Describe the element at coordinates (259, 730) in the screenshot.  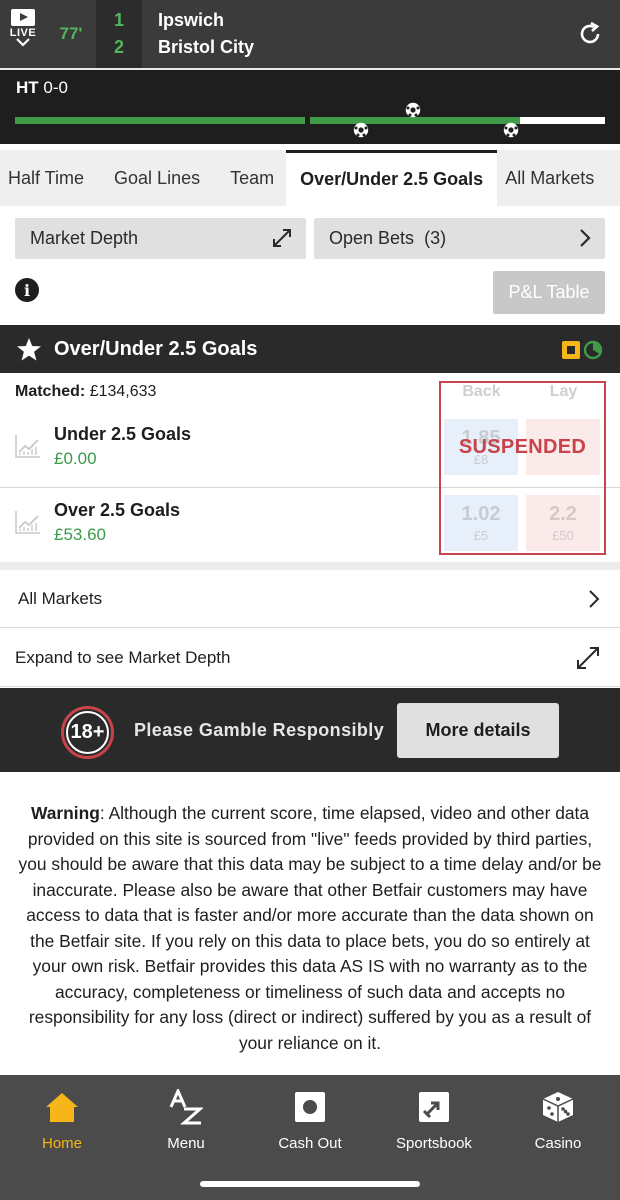
I see `gamble-responsibly-text: Please Gamble Responsibly` at that location.